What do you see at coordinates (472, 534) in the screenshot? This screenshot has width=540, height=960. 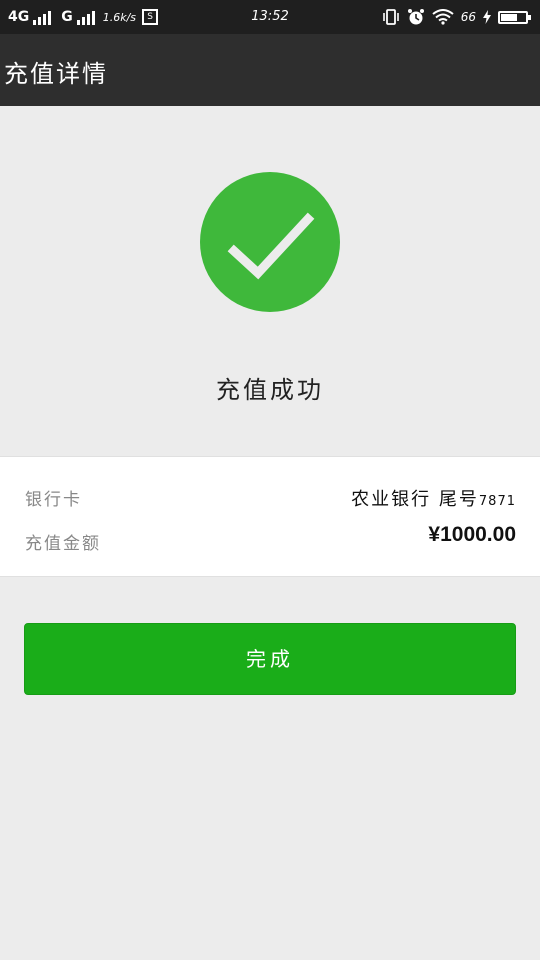 I see `amount-value: ¥1000.00` at bounding box center [472, 534].